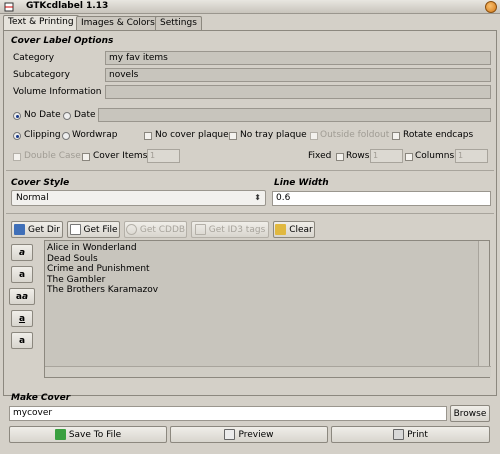 The width and height of the screenshot is (500, 454). What do you see at coordinates (85, 115) in the screenshot?
I see `date-label: Date` at bounding box center [85, 115].